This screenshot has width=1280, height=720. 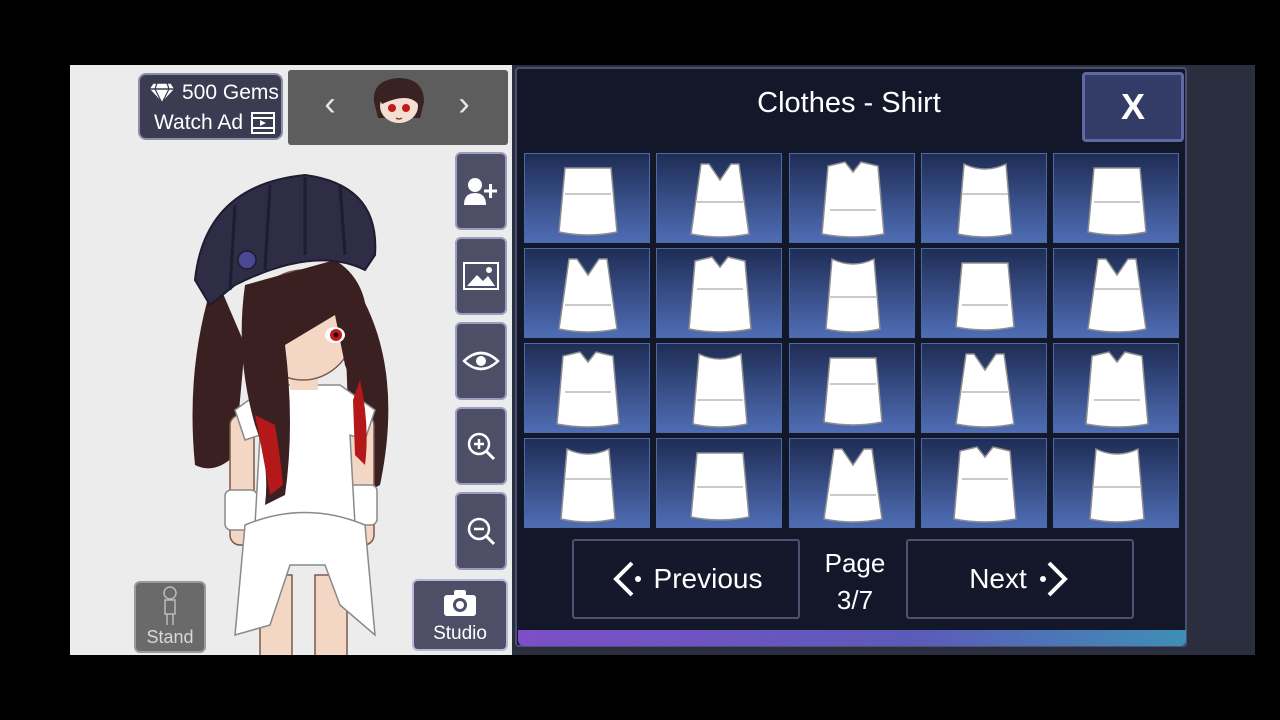 What do you see at coordinates (170, 637) in the screenshot?
I see `stand-label: Stand` at bounding box center [170, 637].